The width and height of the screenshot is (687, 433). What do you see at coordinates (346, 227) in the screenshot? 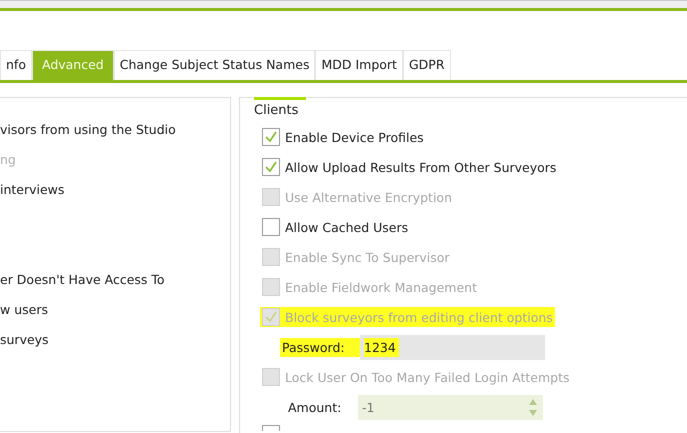
I see `checkbox-label: Allow Cached Users` at bounding box center [346, 227].